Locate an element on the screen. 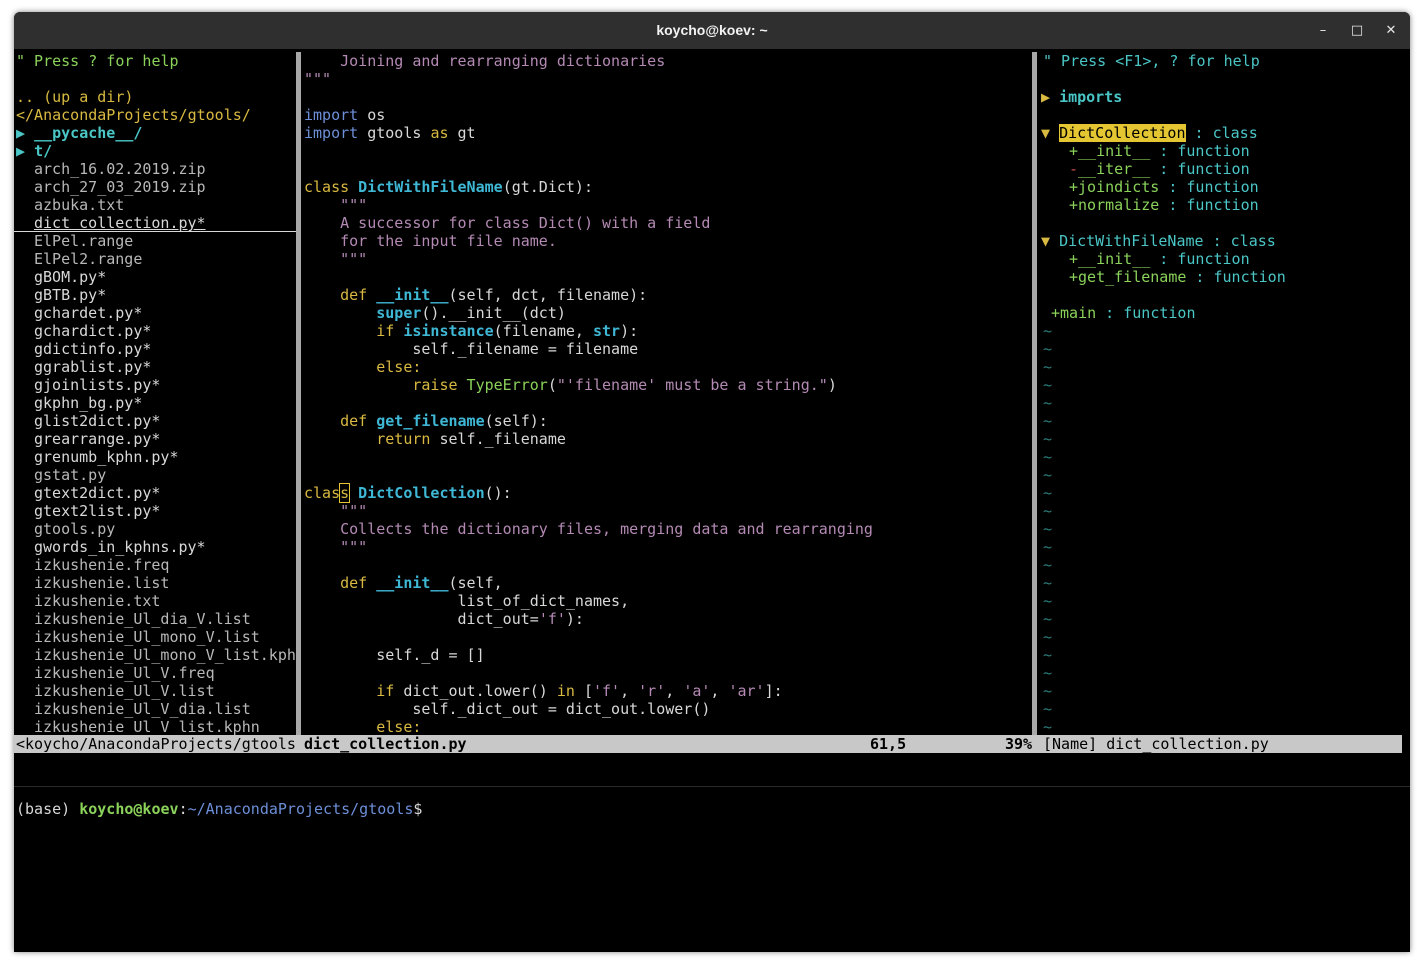 The image size is (1428, 970). tree-dir: ▶ t/ is located at coordinates (34, 151).